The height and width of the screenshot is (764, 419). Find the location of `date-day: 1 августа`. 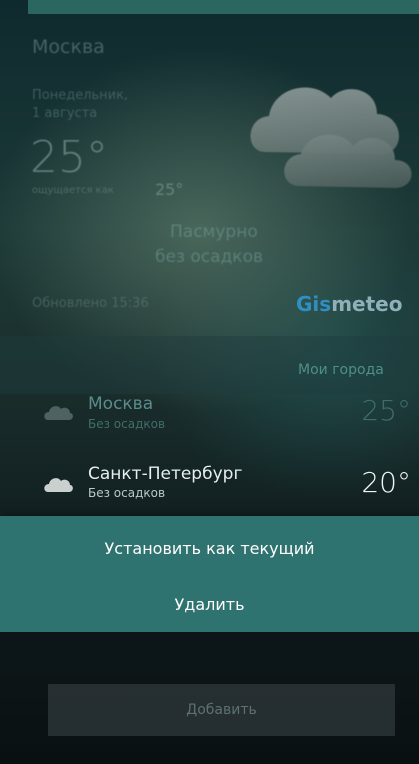

date-day: 1 августа is located at coordinates (65, 113).